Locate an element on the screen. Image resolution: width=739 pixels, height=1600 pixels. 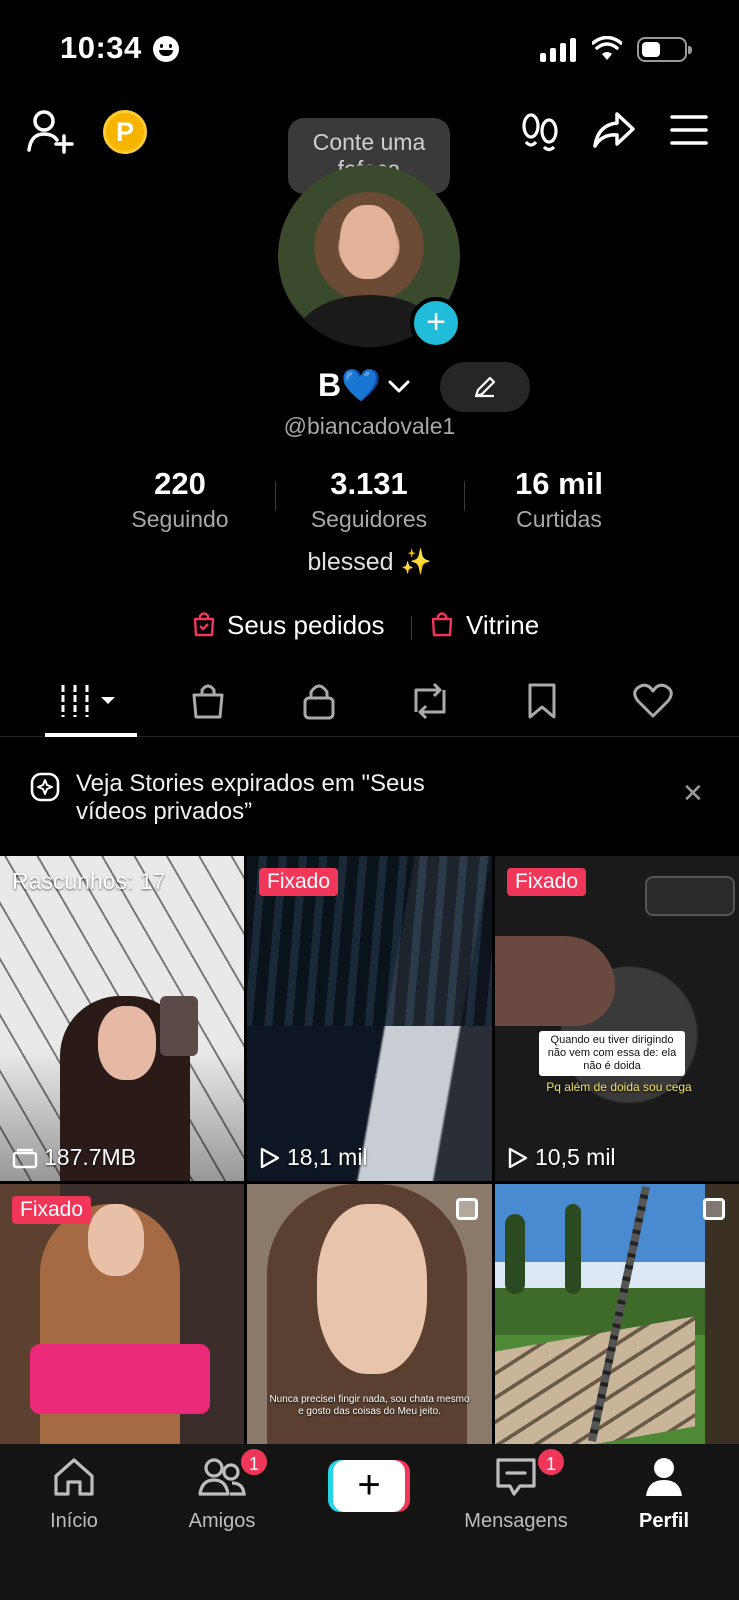
lock-icon is located at coordinates (319, 702).